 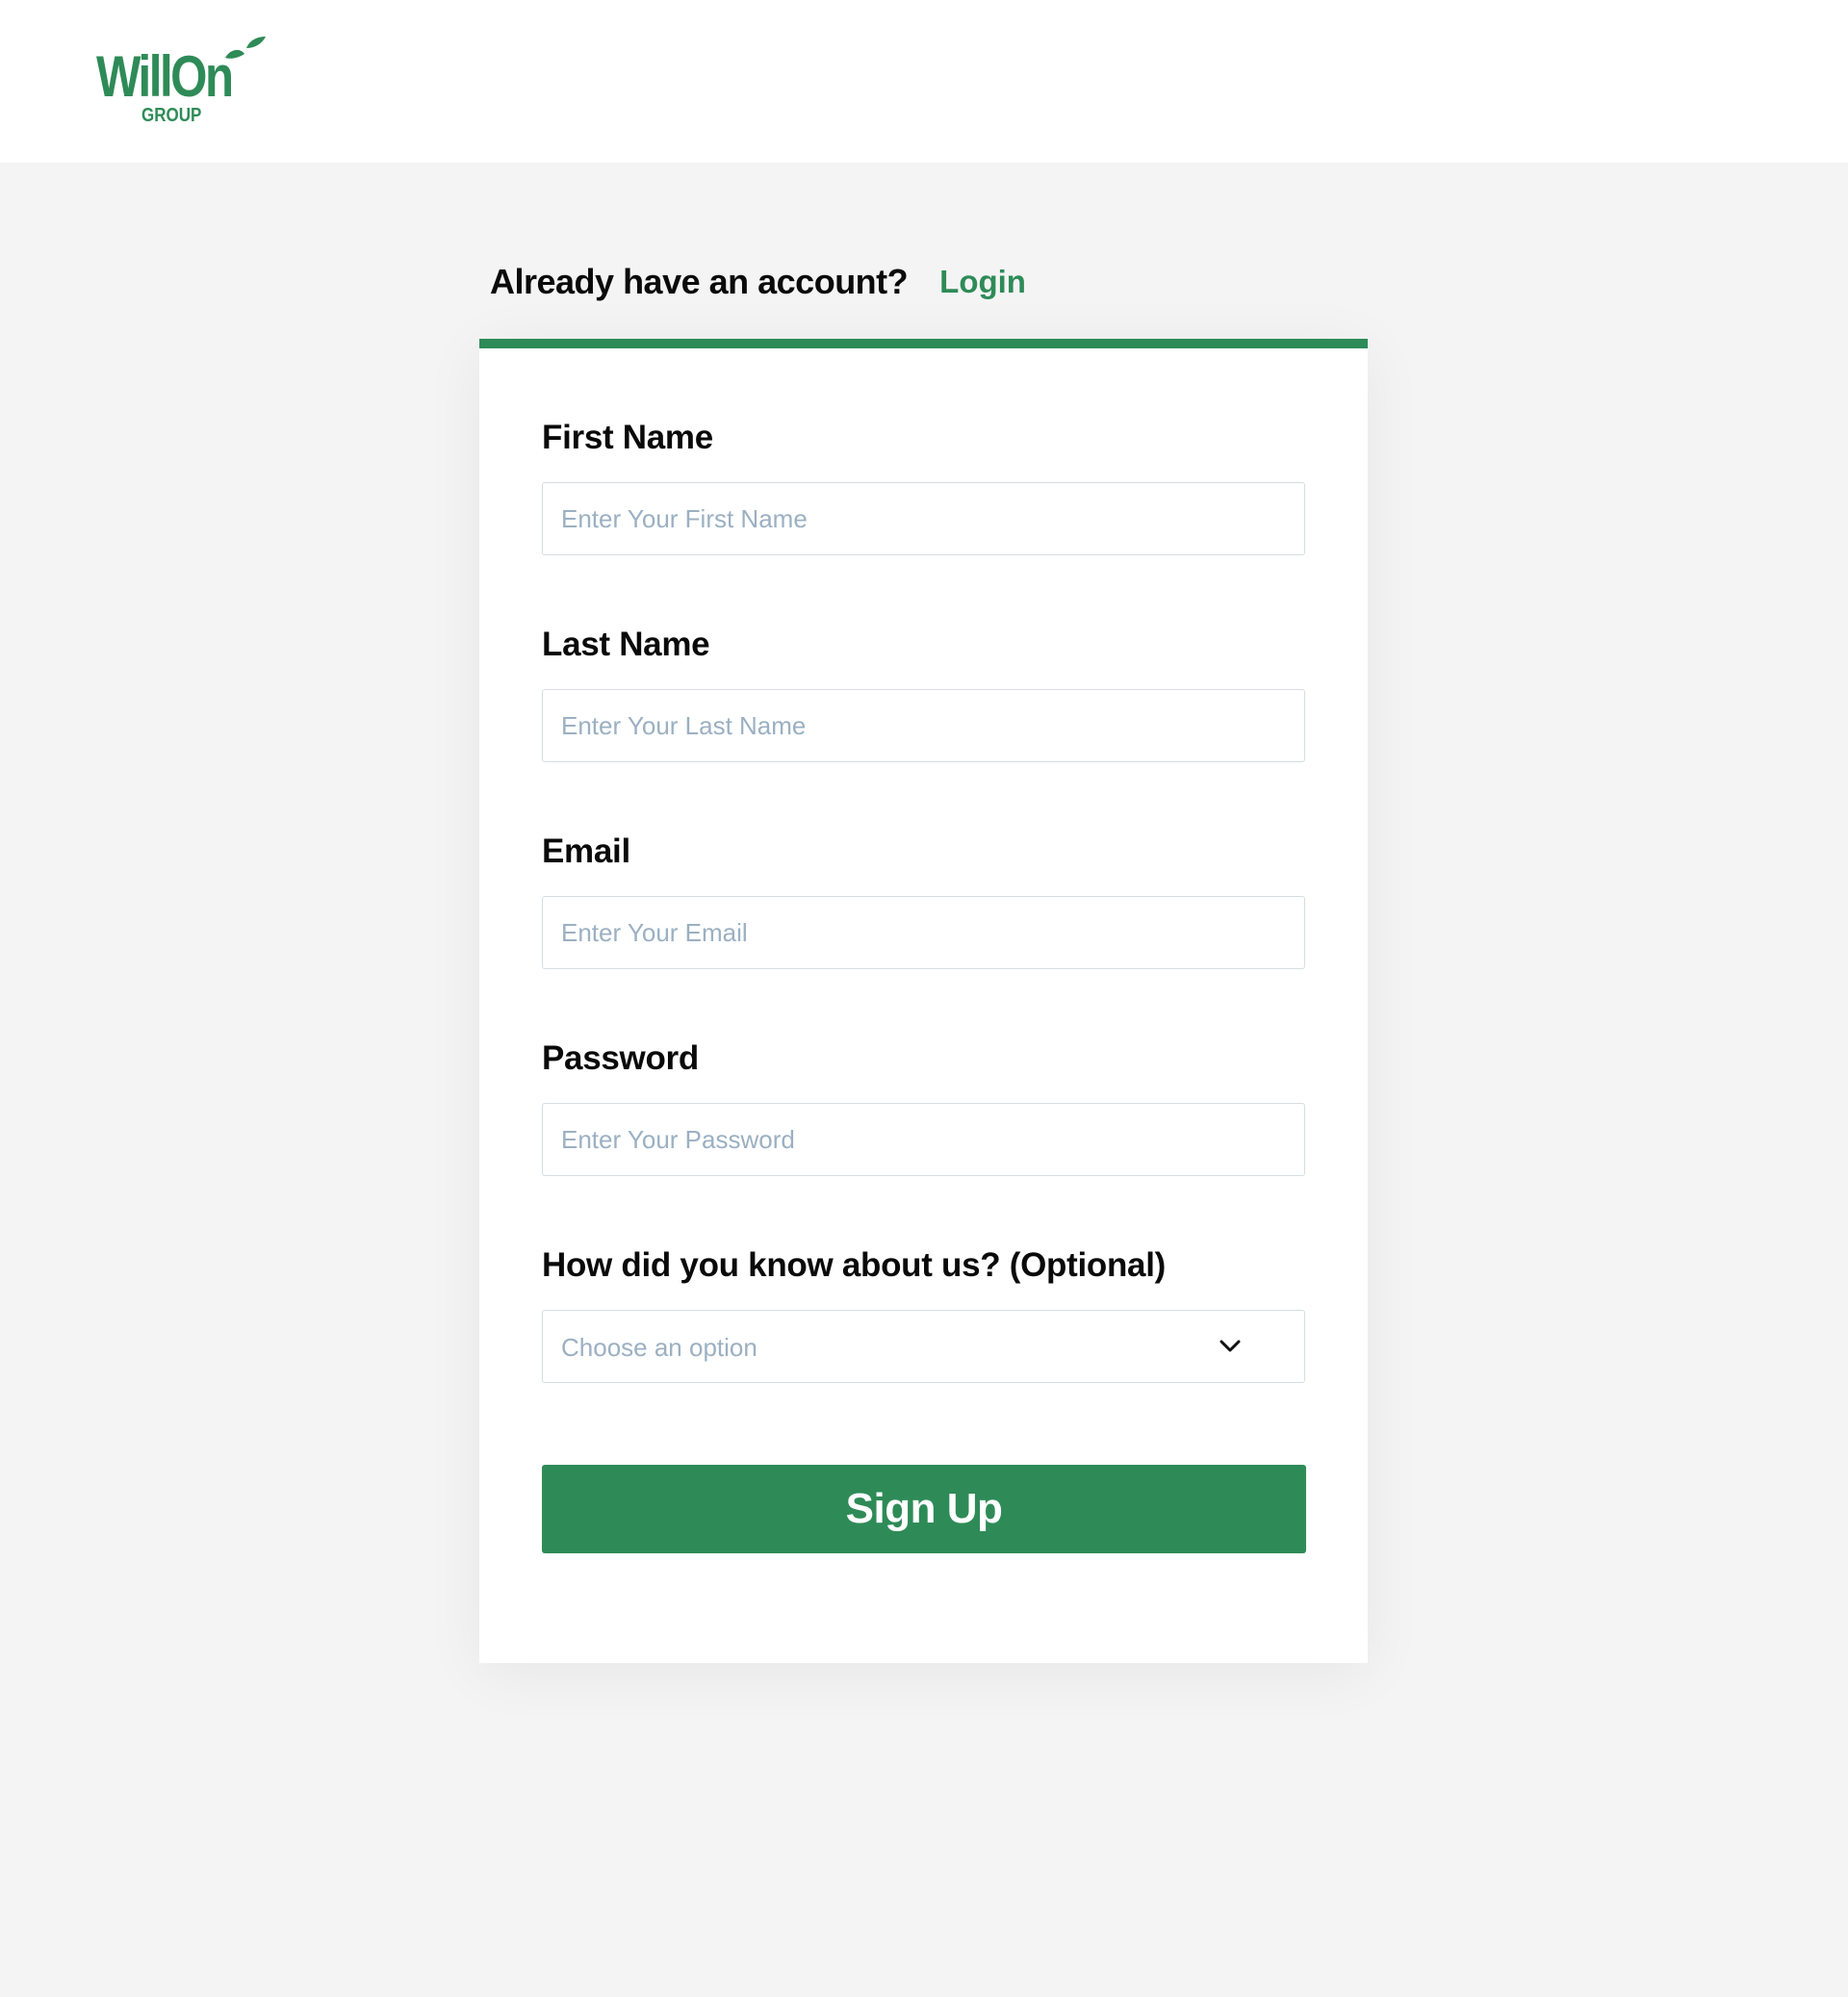 I want to click on account-prompt: Already have an account? Login, so click(x=758, y=282).